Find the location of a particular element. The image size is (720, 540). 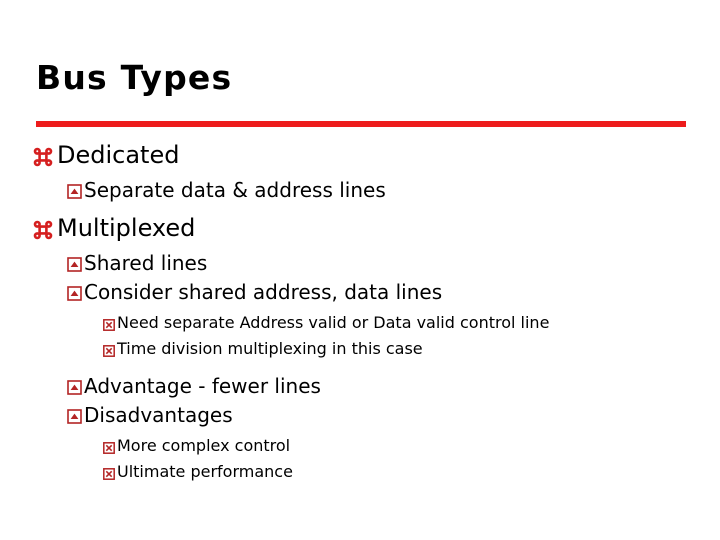

bullet-label: Time division multiplexing in this case is located at coordinates (270, 348).